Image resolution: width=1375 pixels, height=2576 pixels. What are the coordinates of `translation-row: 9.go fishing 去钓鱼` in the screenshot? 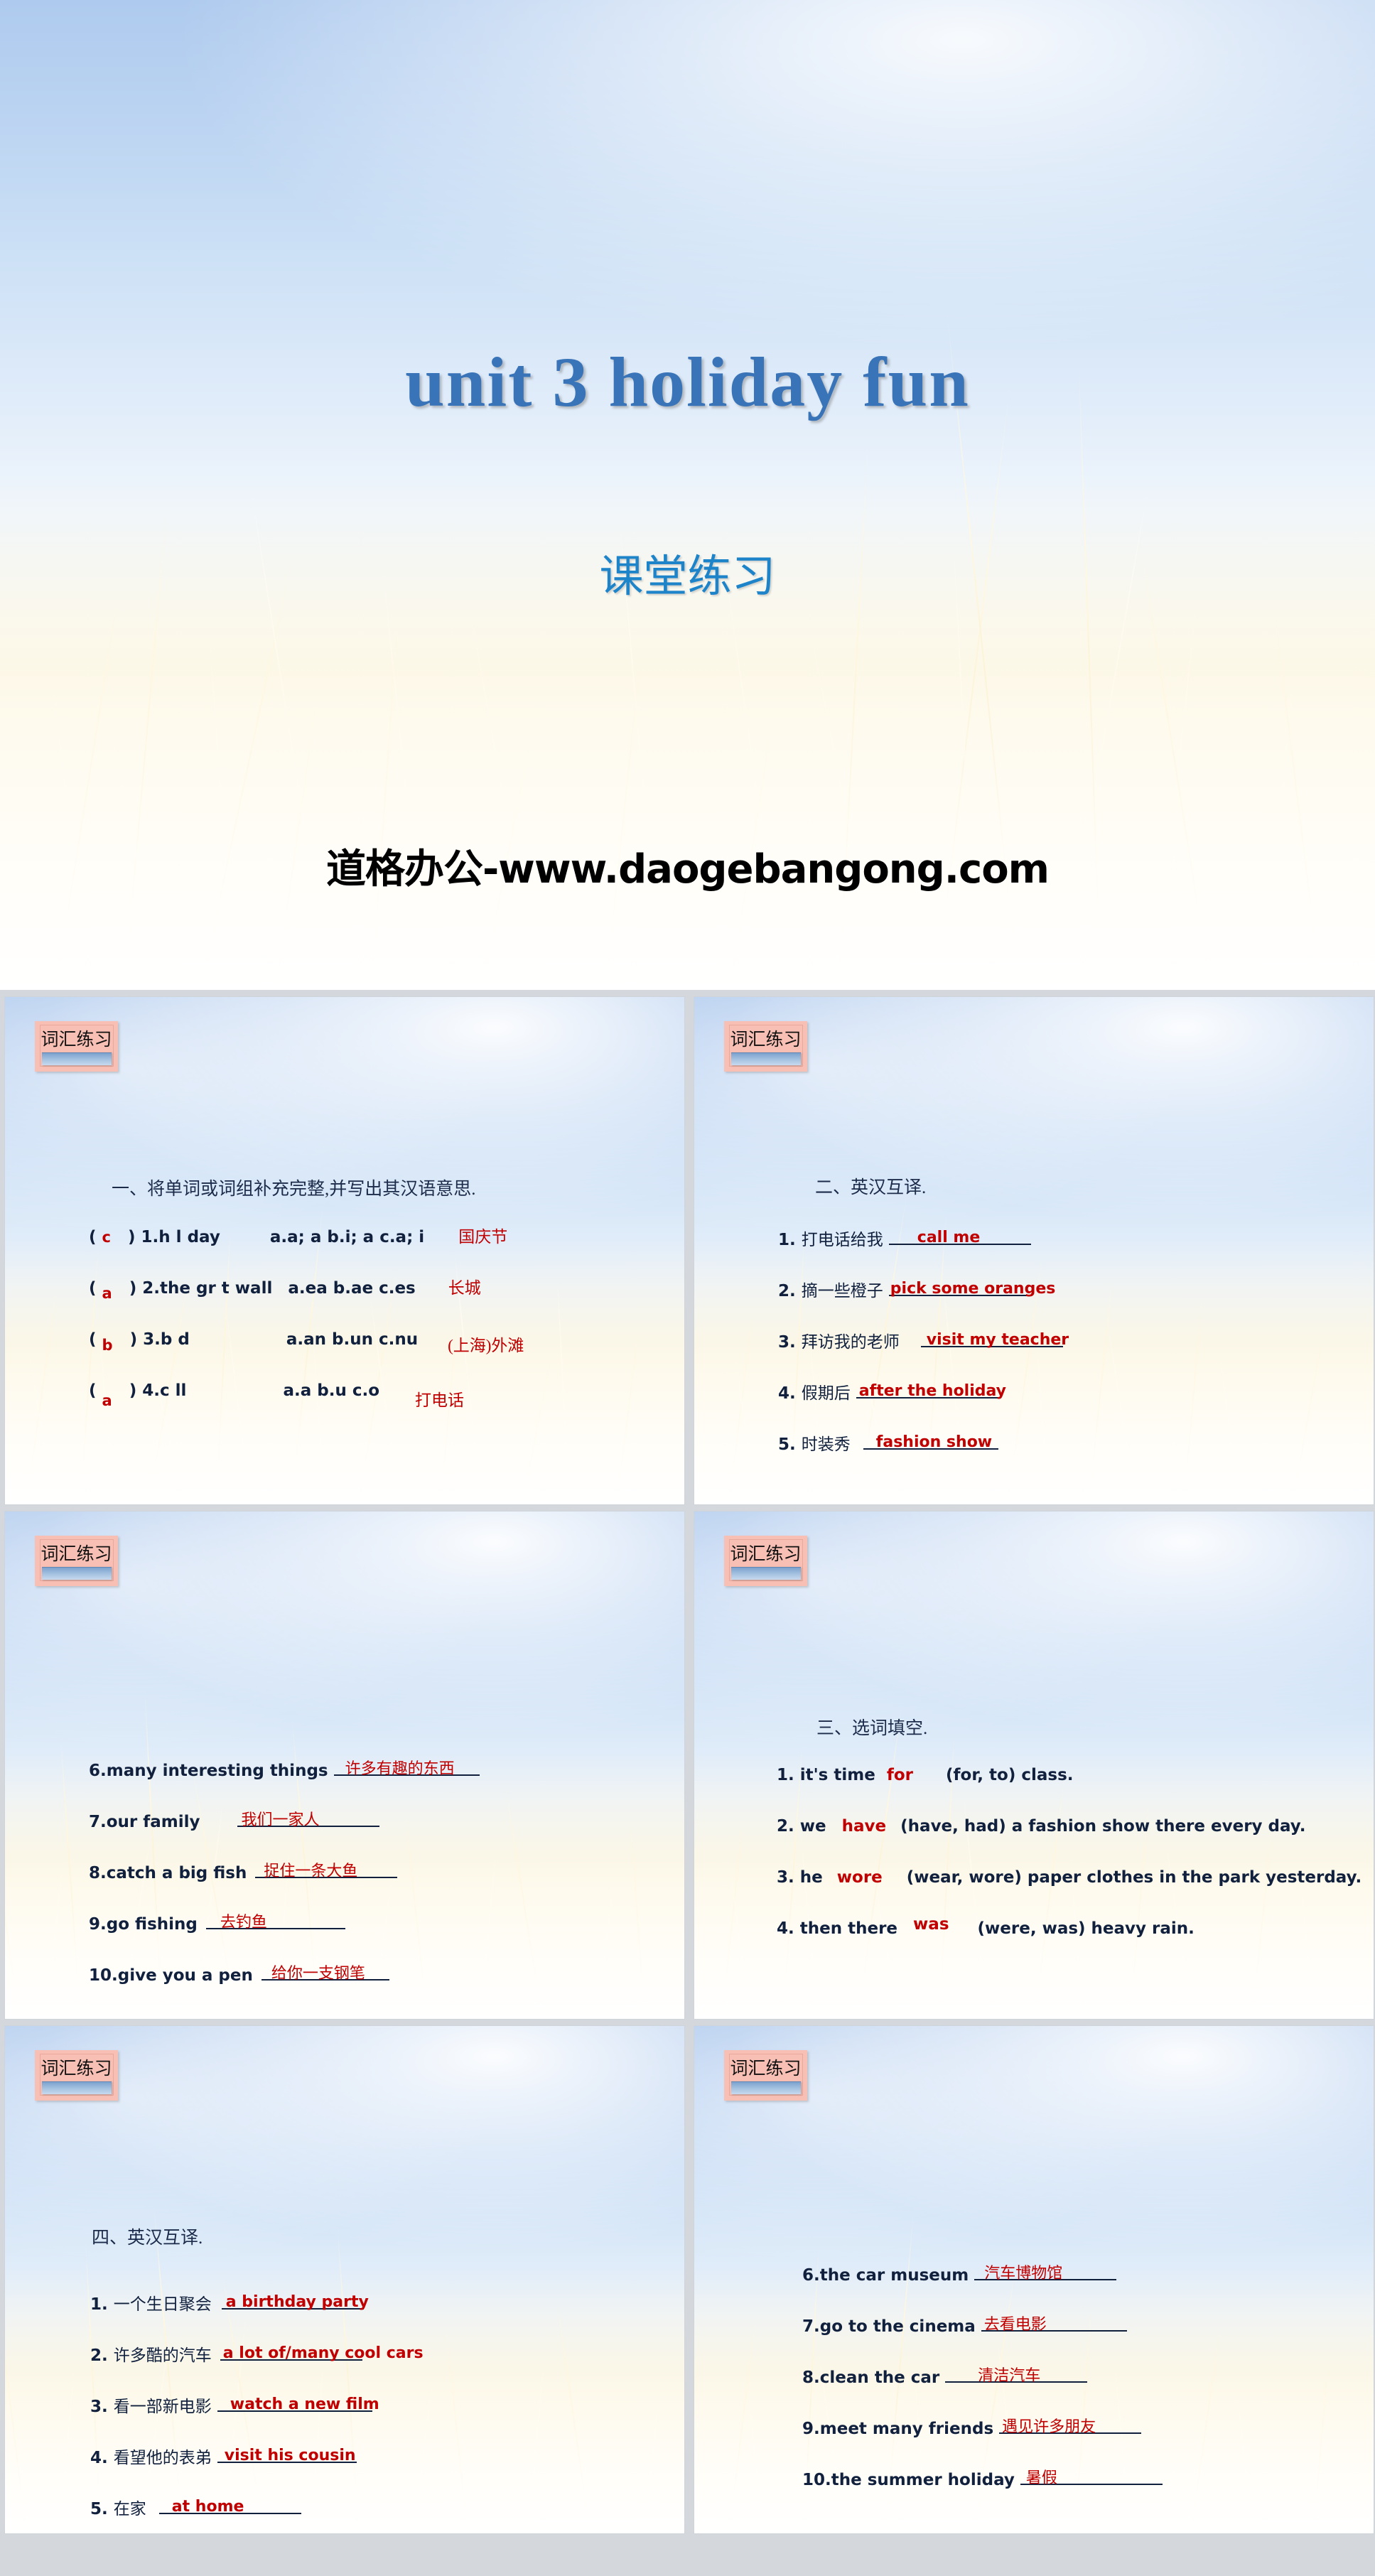 It's located at (217, 1924).